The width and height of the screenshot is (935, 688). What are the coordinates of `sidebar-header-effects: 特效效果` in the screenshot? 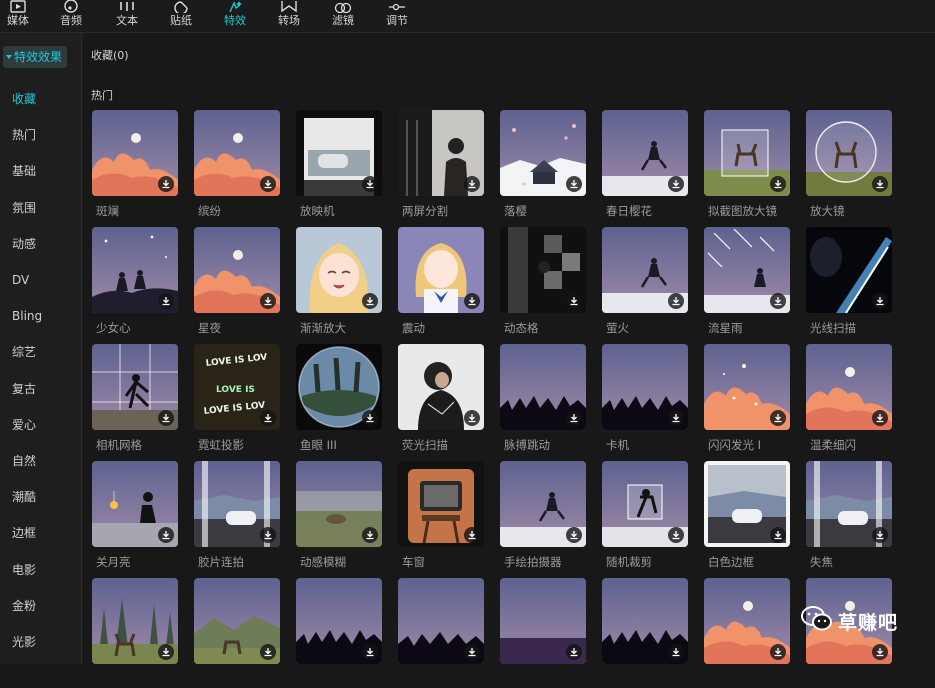 It's located at (35, 57).